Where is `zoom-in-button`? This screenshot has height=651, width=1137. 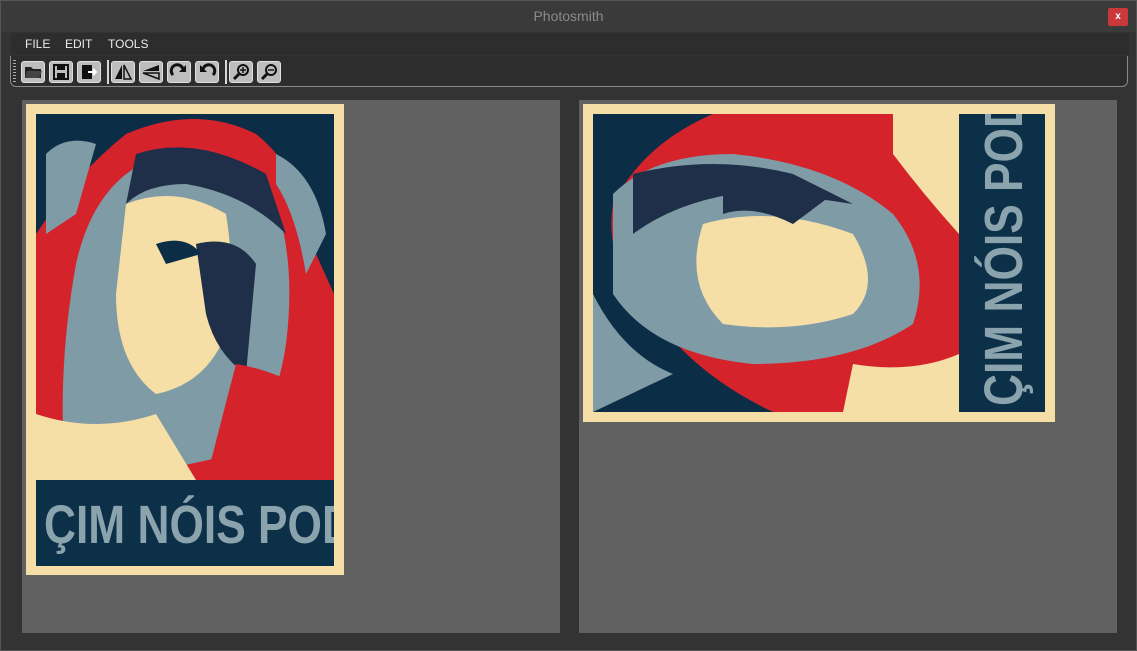 zoom-in-button is located at coordinates (241, 72).